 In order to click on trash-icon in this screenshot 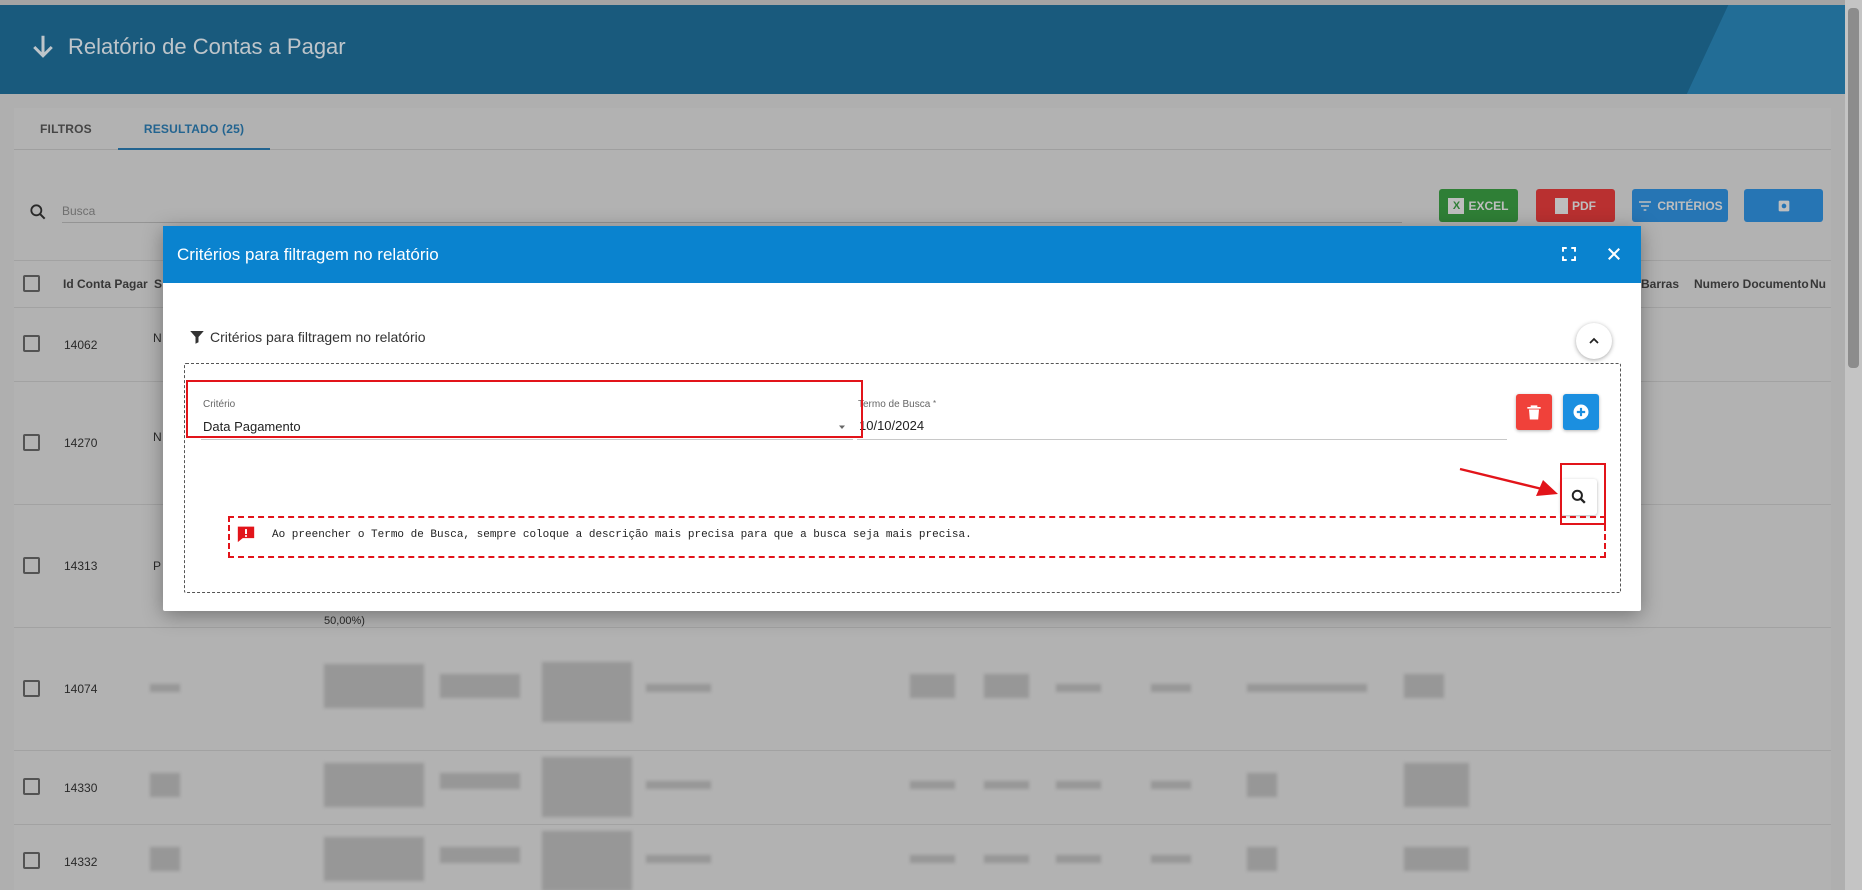, I will do `click(1534, 412)`.